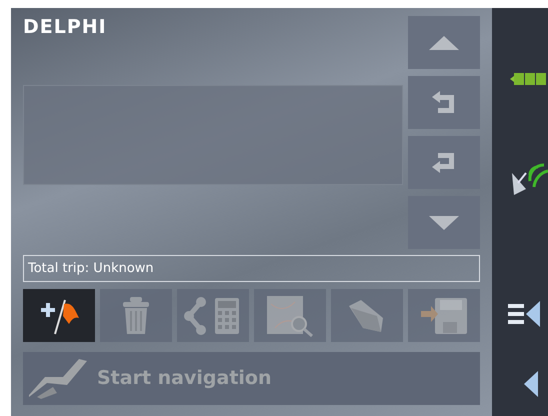 This screenshot has width=548, height=416. What do you see at coordinates (290, 316) in the screenshot?
I see `map-magnifier-icon` at bounding box center [290, 316].